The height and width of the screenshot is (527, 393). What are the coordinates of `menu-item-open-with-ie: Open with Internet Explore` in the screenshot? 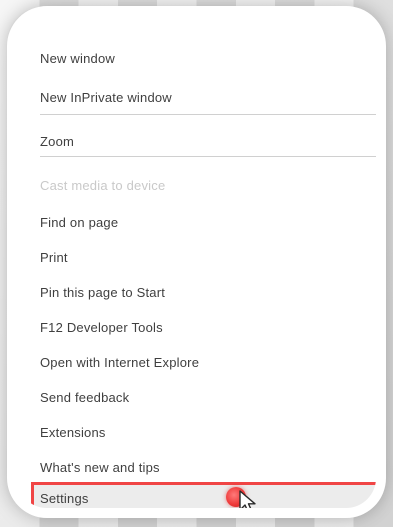 It's located at (208, 362).